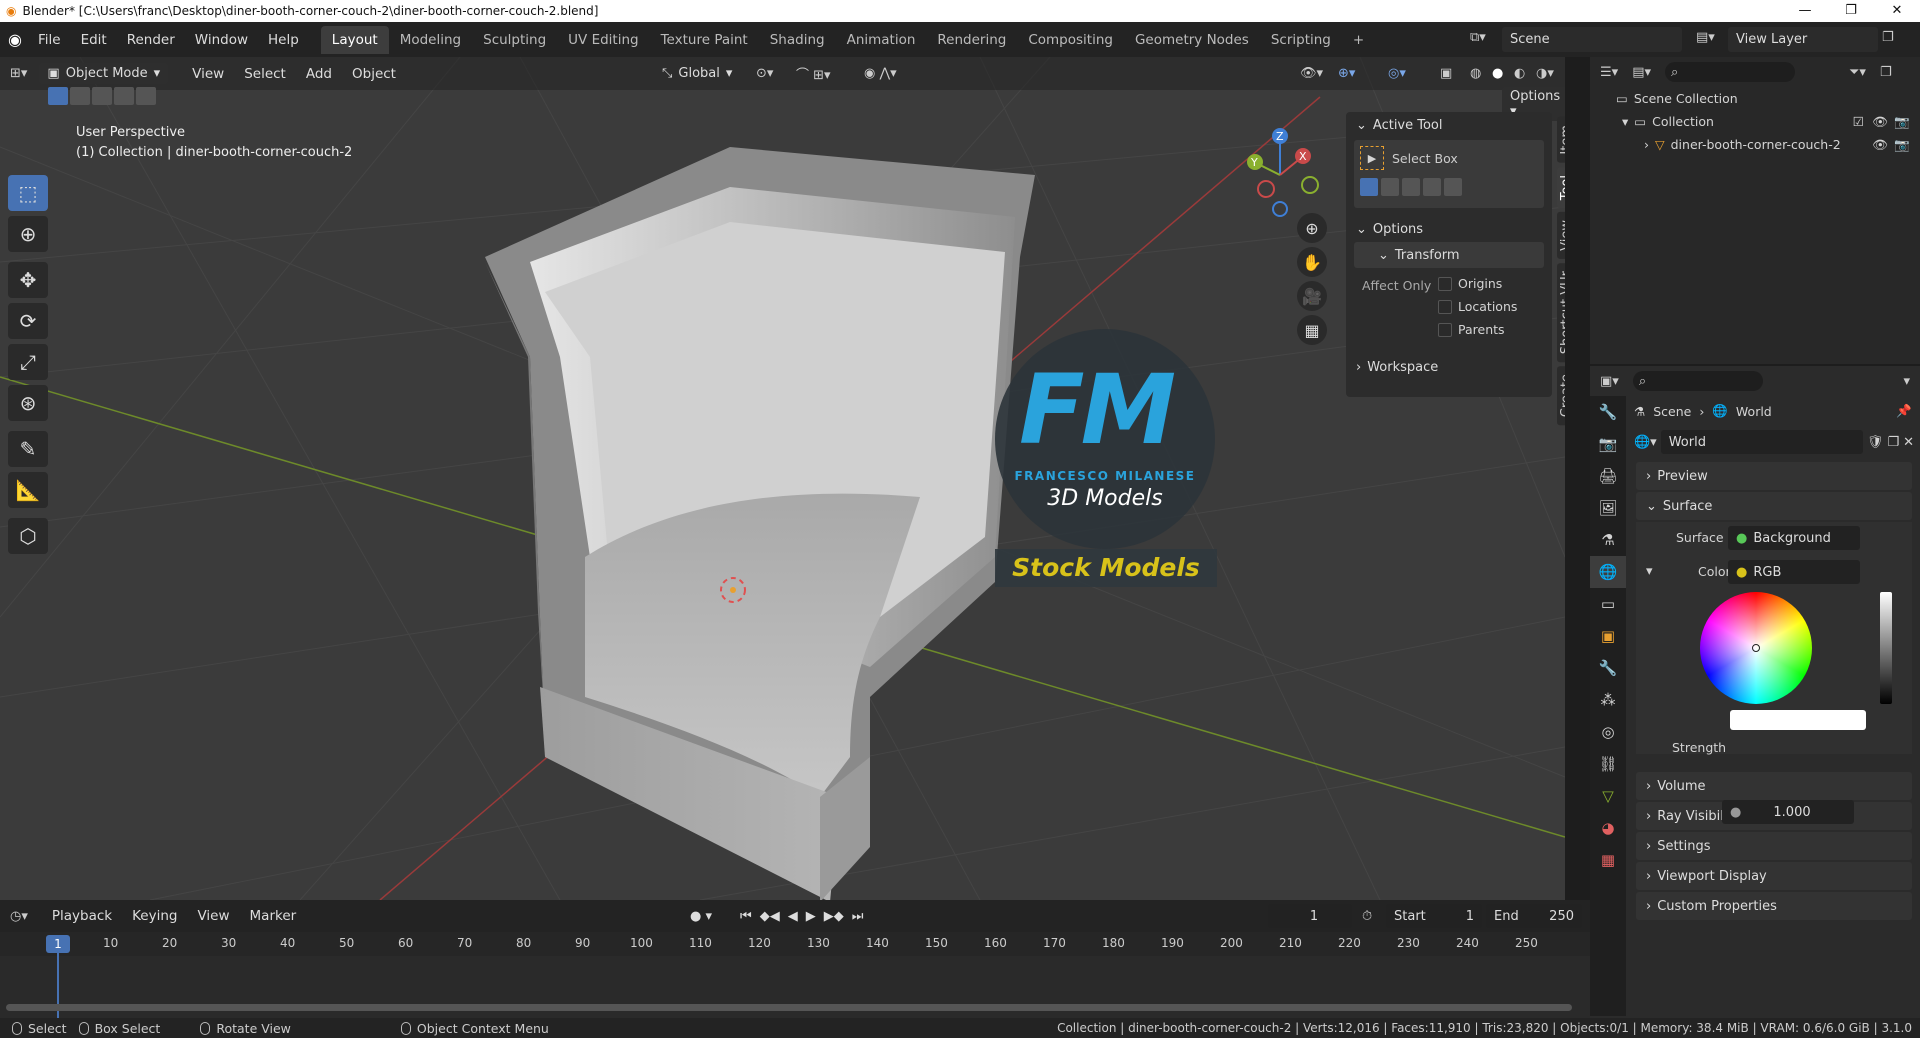 The width and height of the screenshot is (1920, 1038). Describe the element at coordinates (1070, 40) in the screenshot. I see `tab-compositing: Compositing` at that location.